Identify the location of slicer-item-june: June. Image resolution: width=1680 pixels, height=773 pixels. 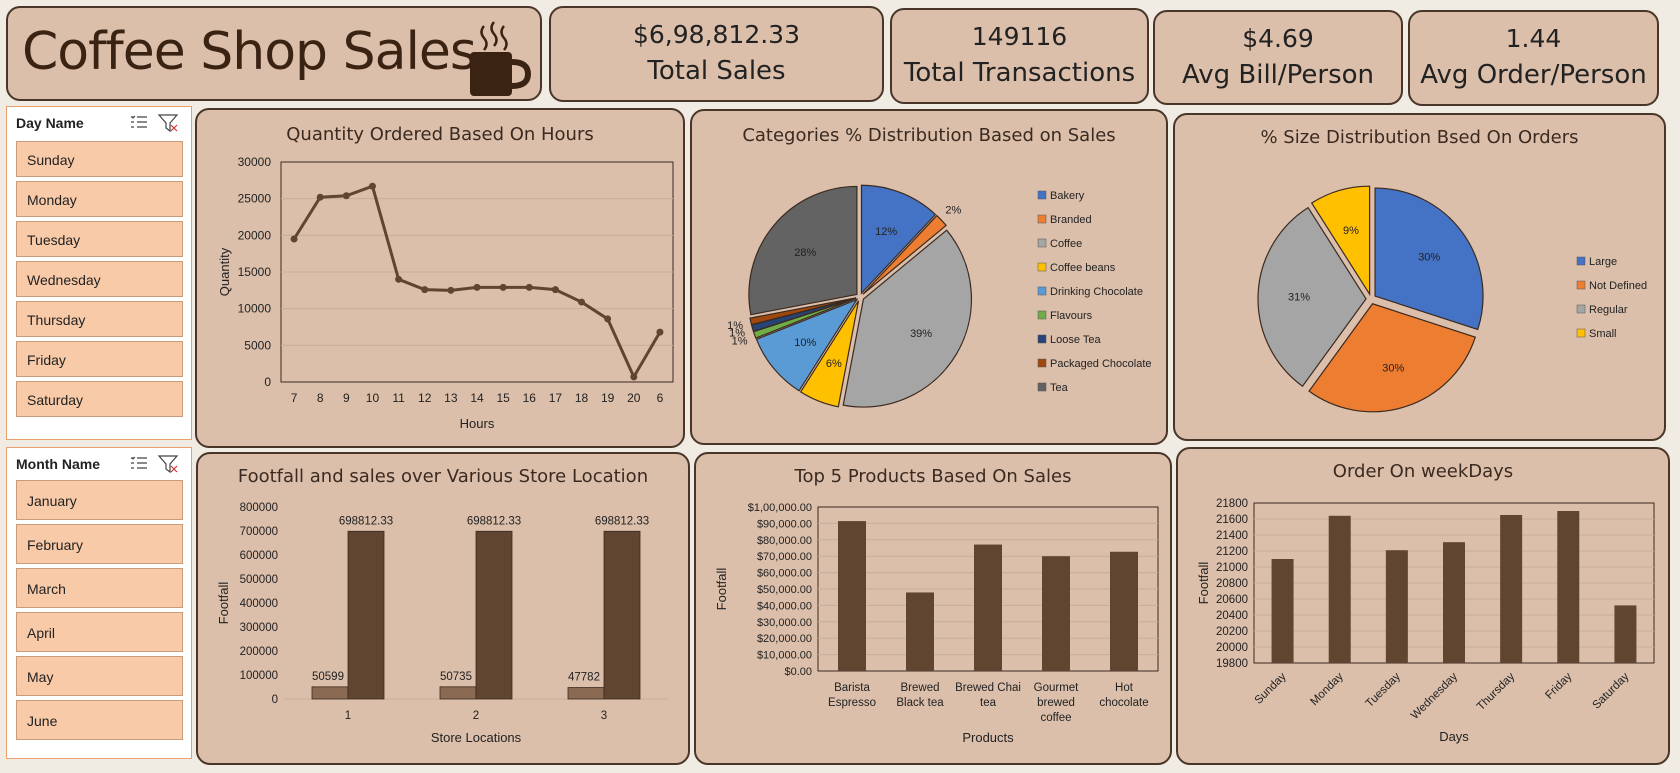
(99, 720).